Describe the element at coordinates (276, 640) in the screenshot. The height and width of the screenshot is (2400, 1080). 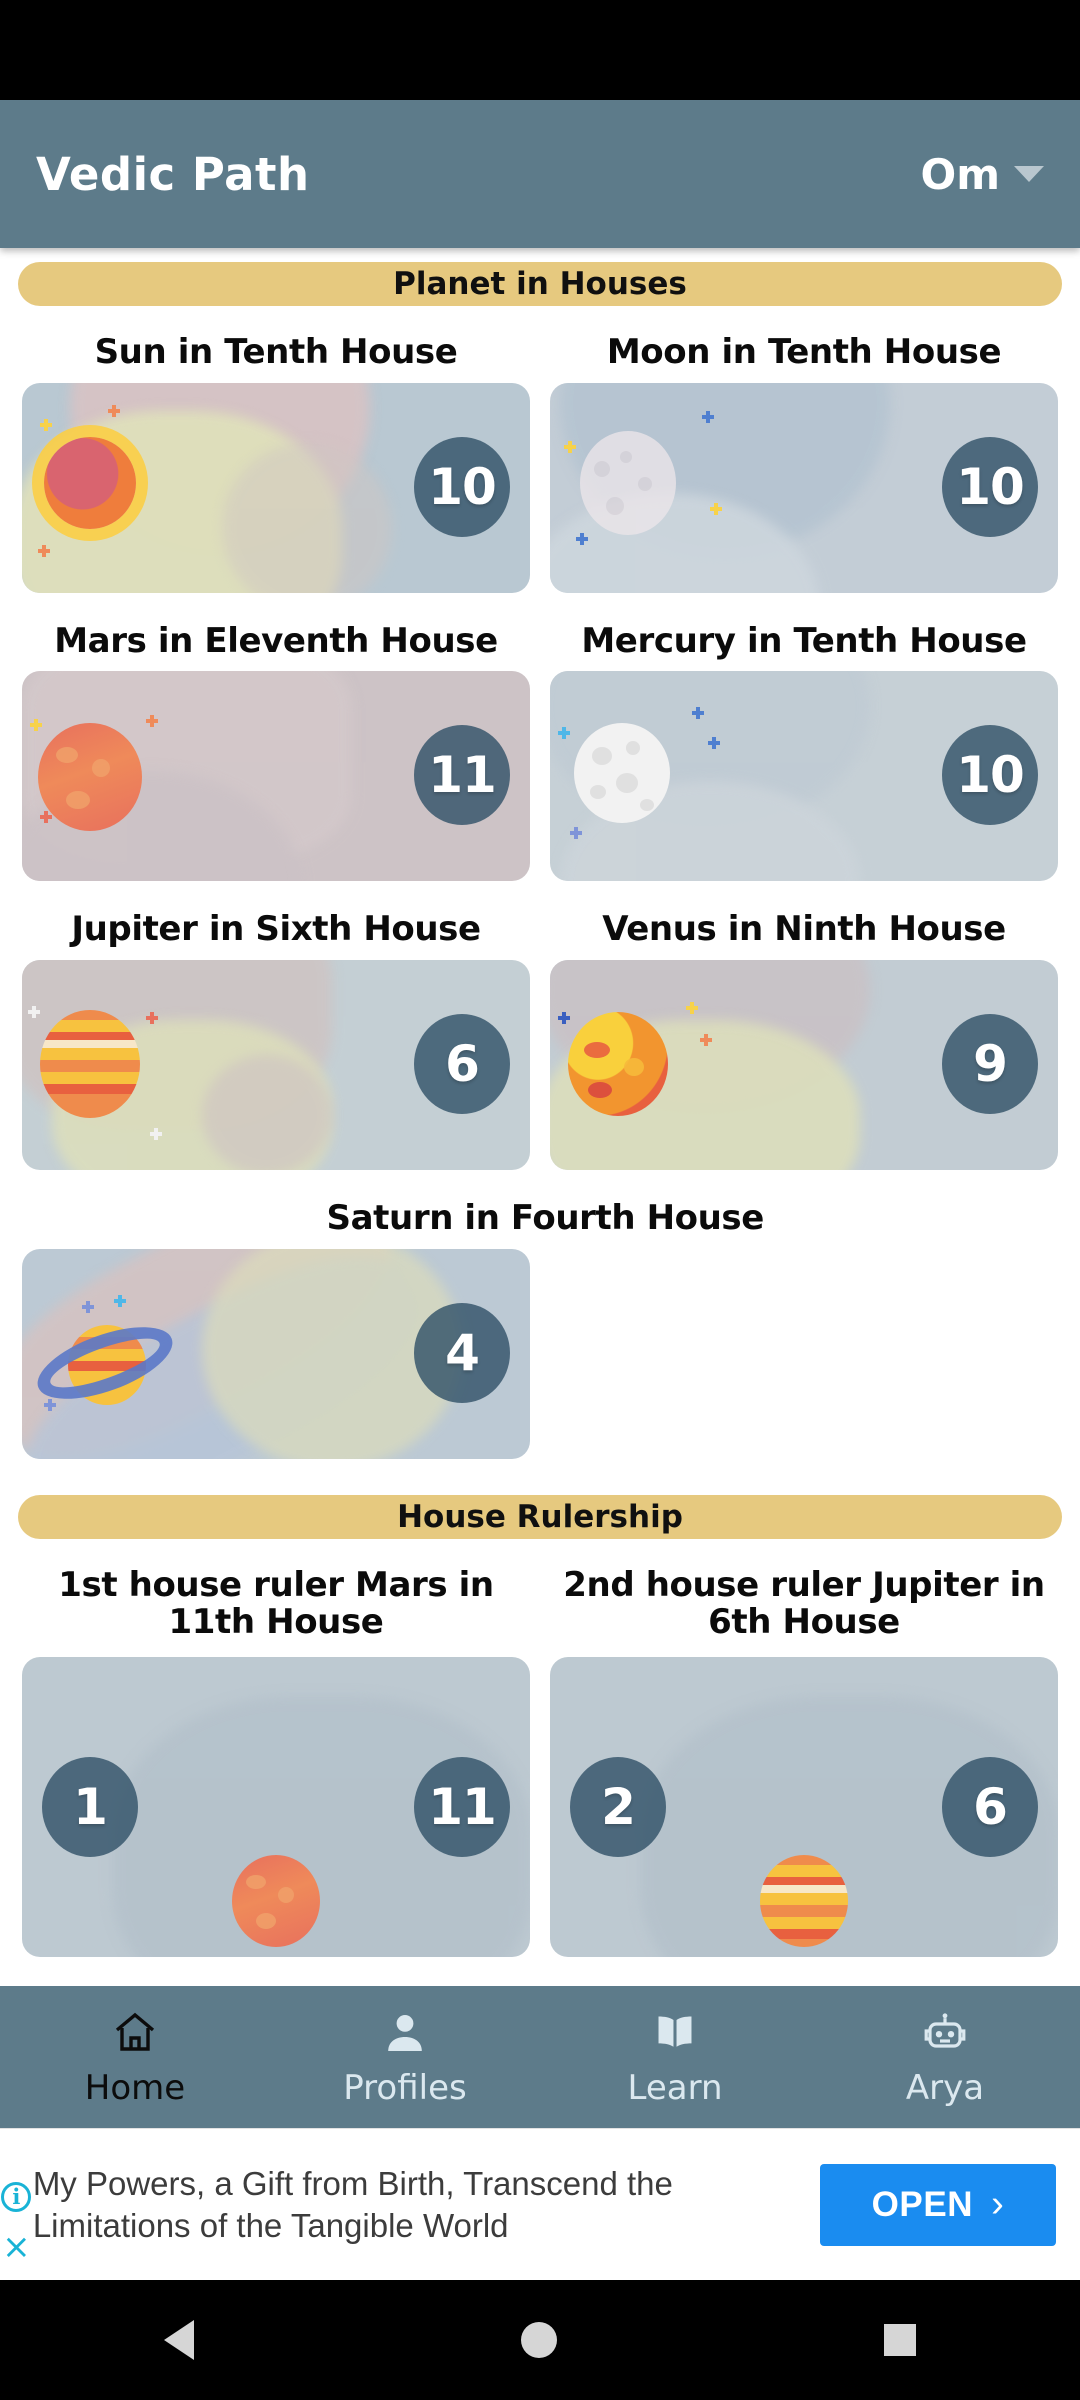
I see `card-title: Mars in Eleventh House` at that location.